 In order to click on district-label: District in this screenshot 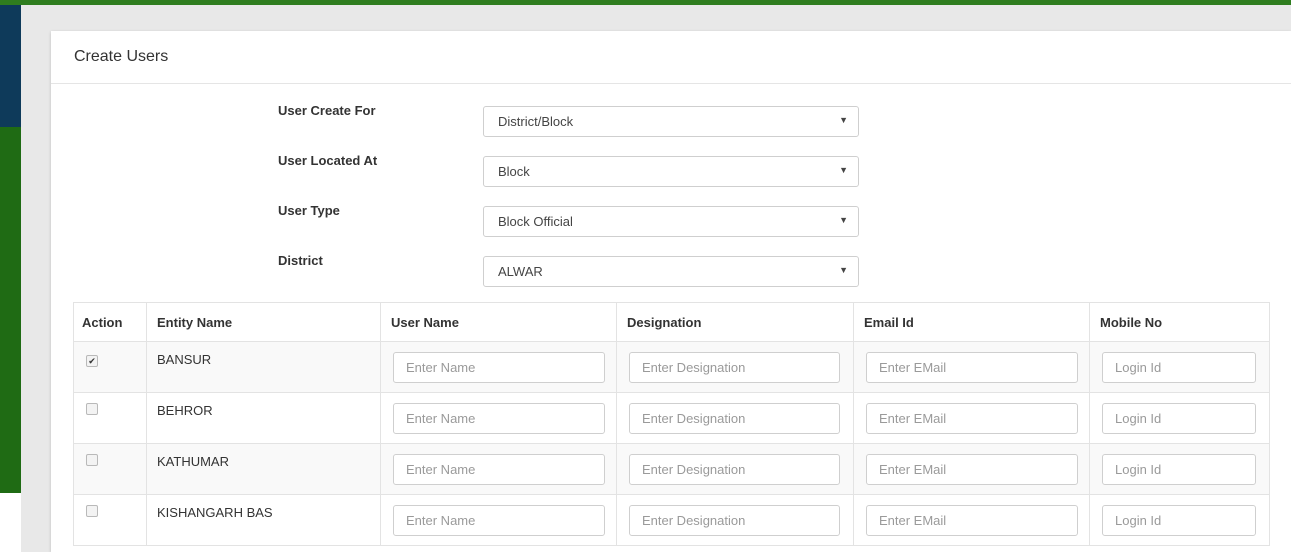, I will do `click(300, 260)`.